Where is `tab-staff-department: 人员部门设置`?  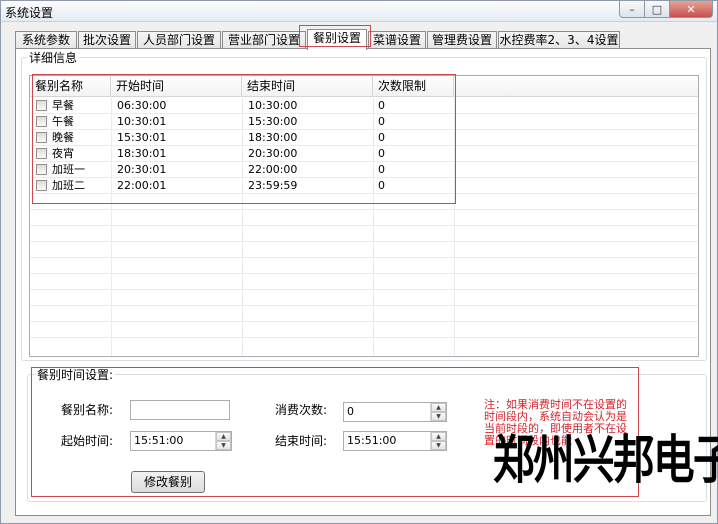
tab-staff-department: 人员部门设置 is located at coordinates (179, 40).